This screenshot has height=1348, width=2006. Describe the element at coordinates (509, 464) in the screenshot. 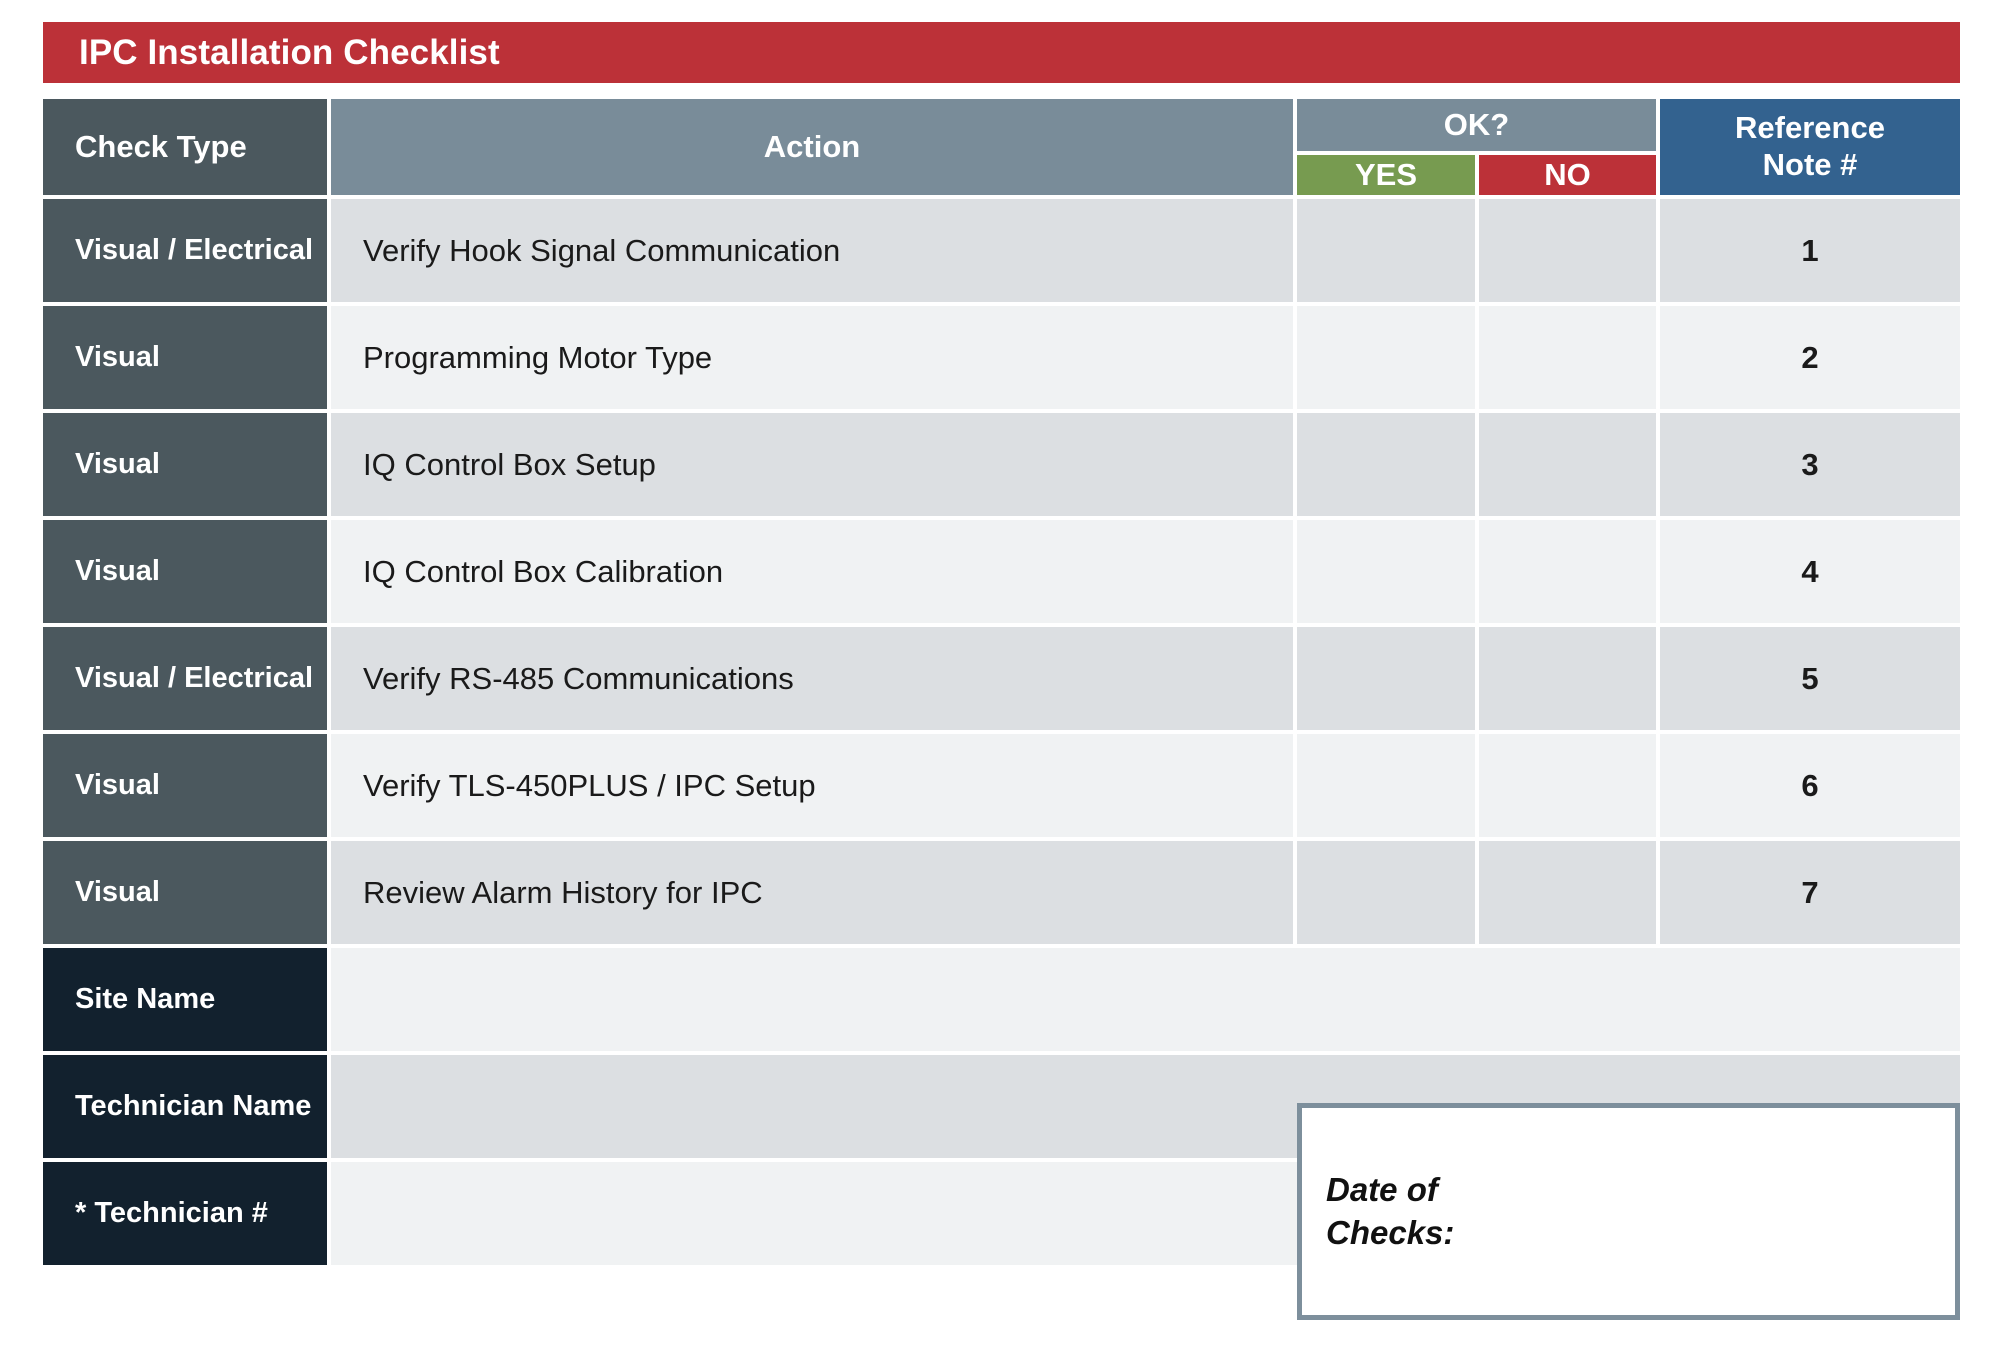

I see `cell-action-label: IQ Control Box Setup` at that location.